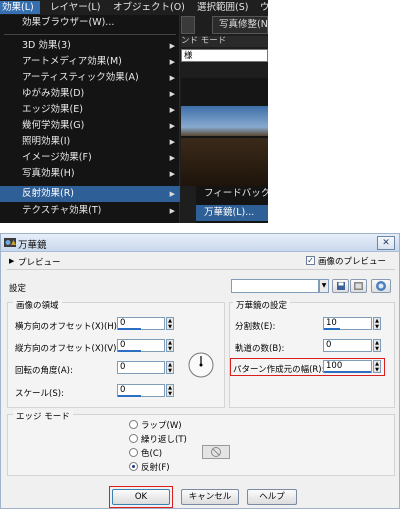  I want to click on menu-object: オブジェクト(O), so click(149, 7).